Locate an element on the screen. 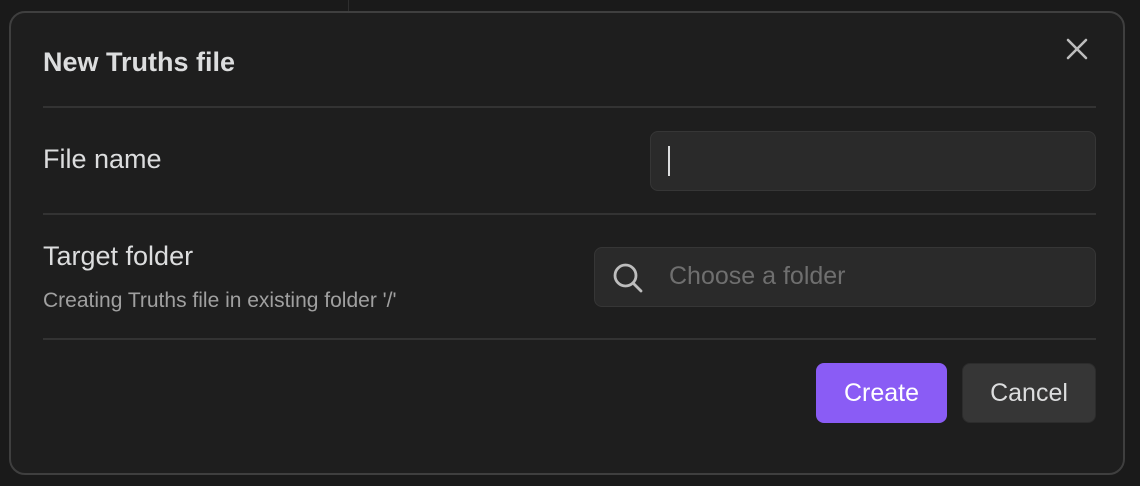 The height and width of the screenshot is (486, 1140). file-name-label: File name is located at coordinates (102, 159).